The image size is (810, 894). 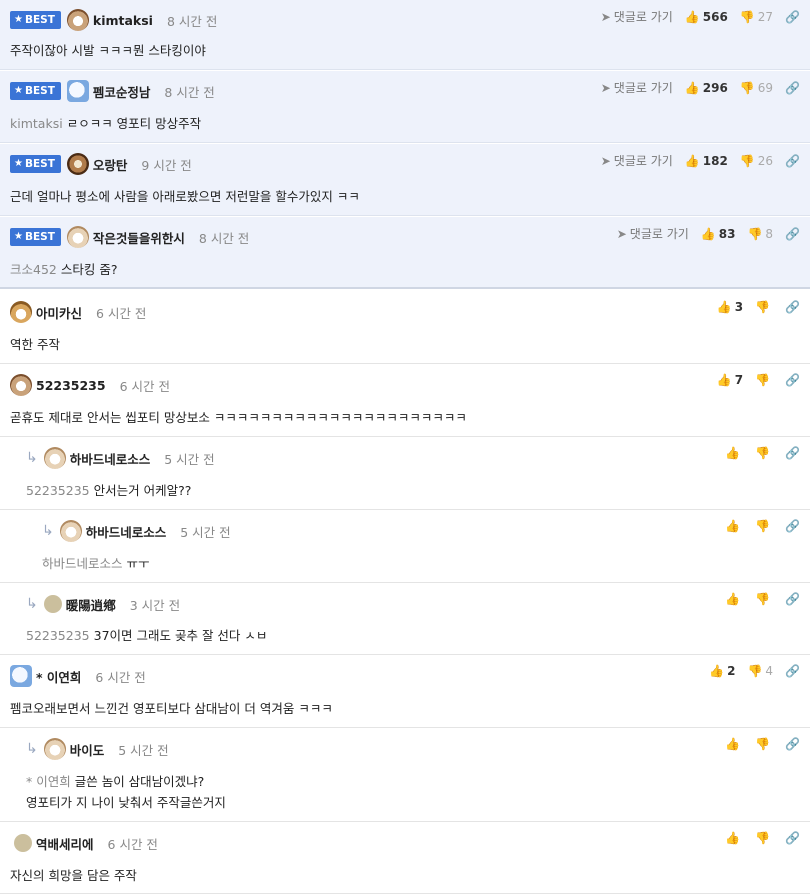 What do you see at coordinates (405, 328) in the screenshot?
I see `comment: 아미카신 6 시간 전 👍 3 👎 🔗 역한 주작` at bounding box center [405, 328].